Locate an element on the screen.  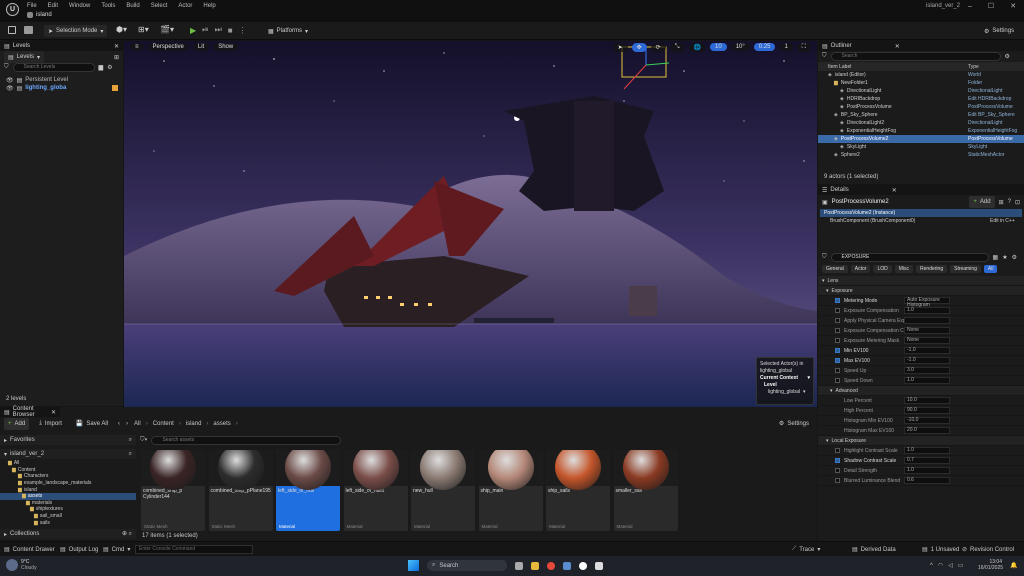
grid-snap-value: 10 is located at coordinates (718, 47).